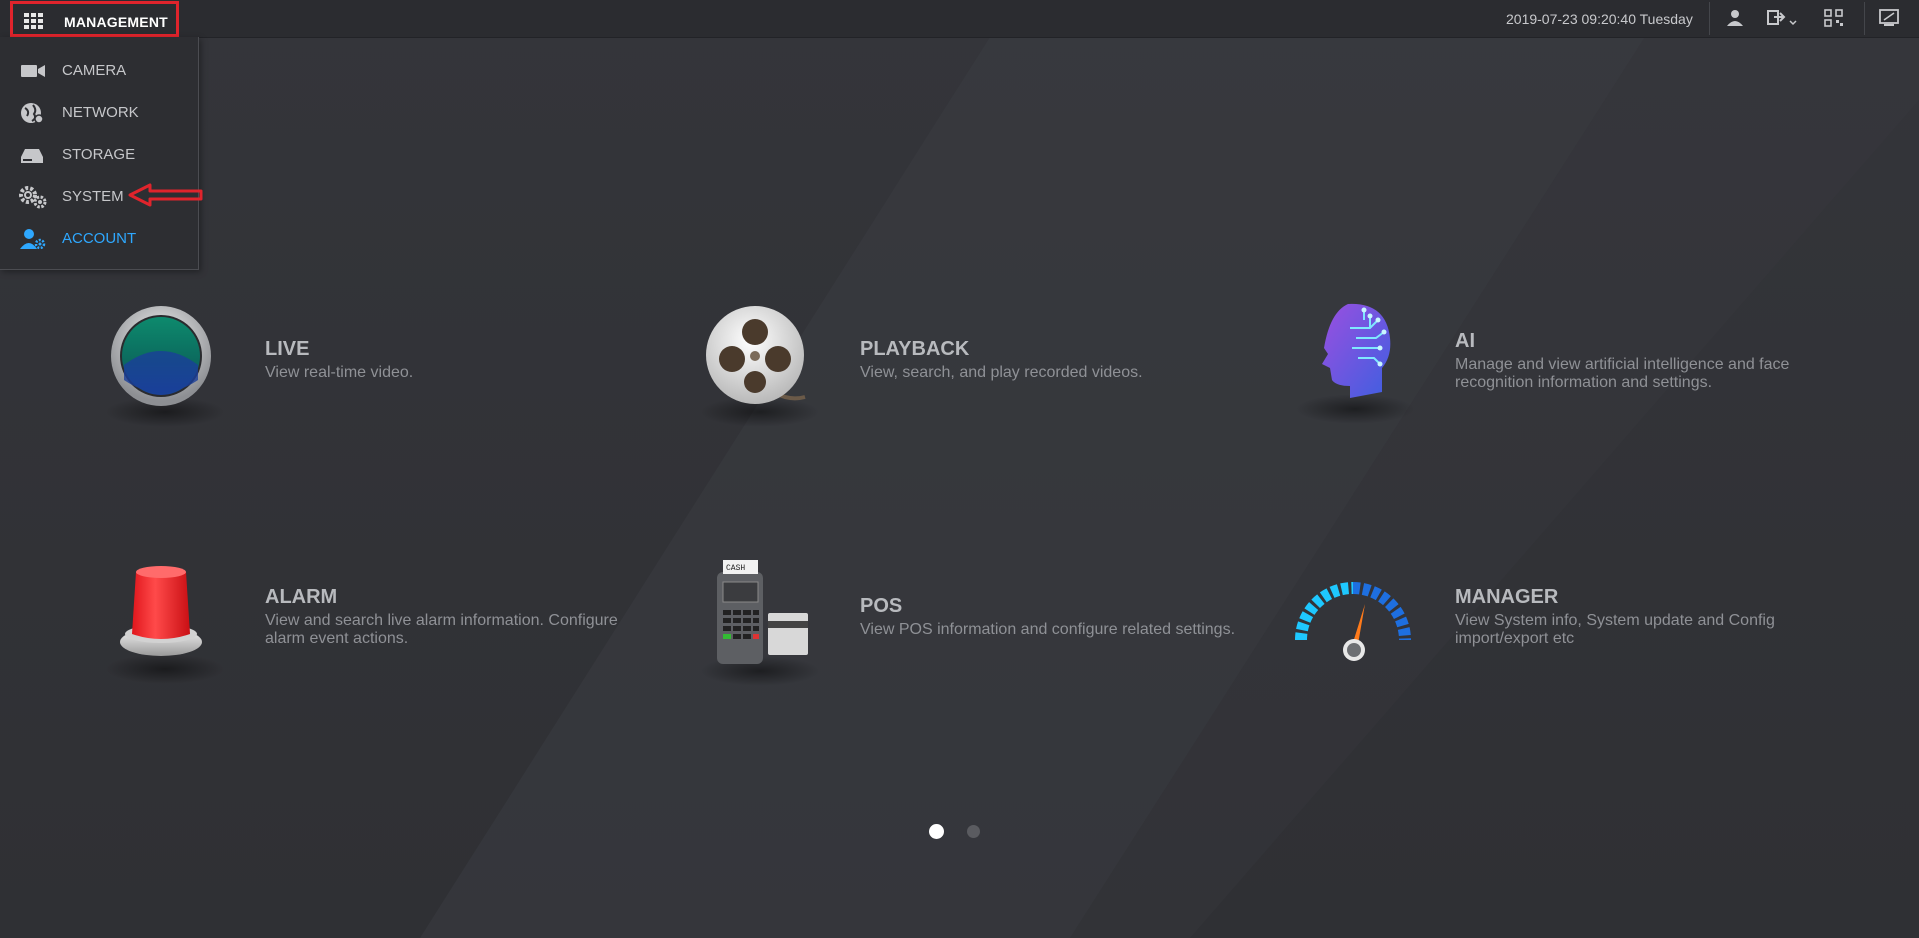  Describe the element at coordinates (1834, 18) in the screenshot. I see `qr-code-icon` at that location.